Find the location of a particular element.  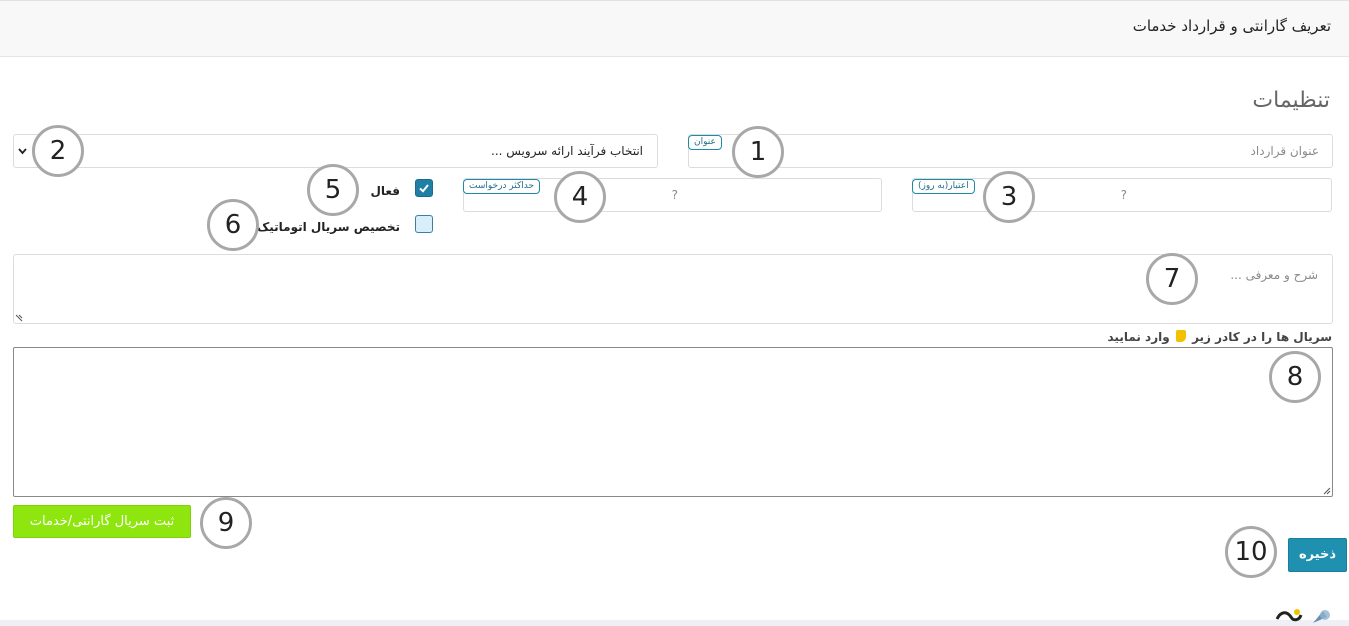

chevron-down-icon is located at coordinates (22, 151).